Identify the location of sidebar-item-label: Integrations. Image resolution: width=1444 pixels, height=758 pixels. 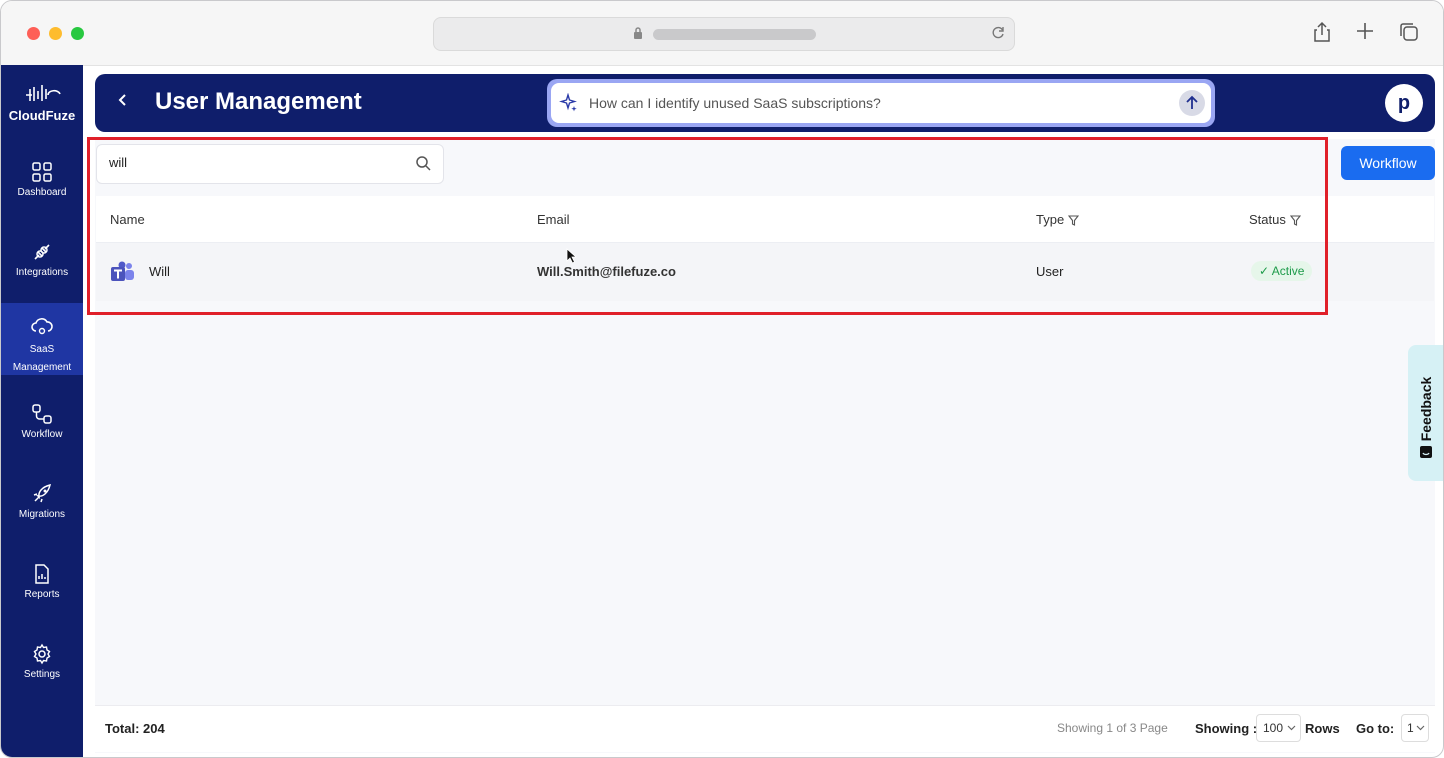
(42, 272).